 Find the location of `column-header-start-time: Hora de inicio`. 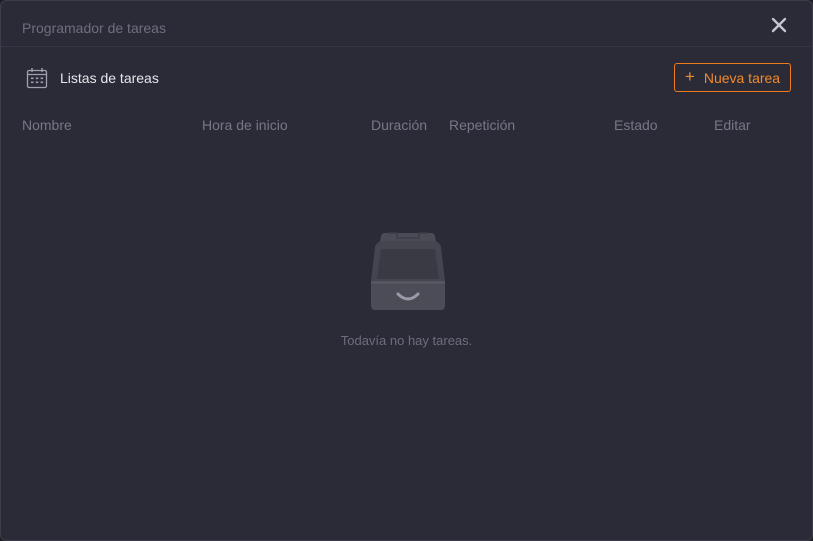

column-header-start-time: Hora de inicio is located at coordinates (245, 125).